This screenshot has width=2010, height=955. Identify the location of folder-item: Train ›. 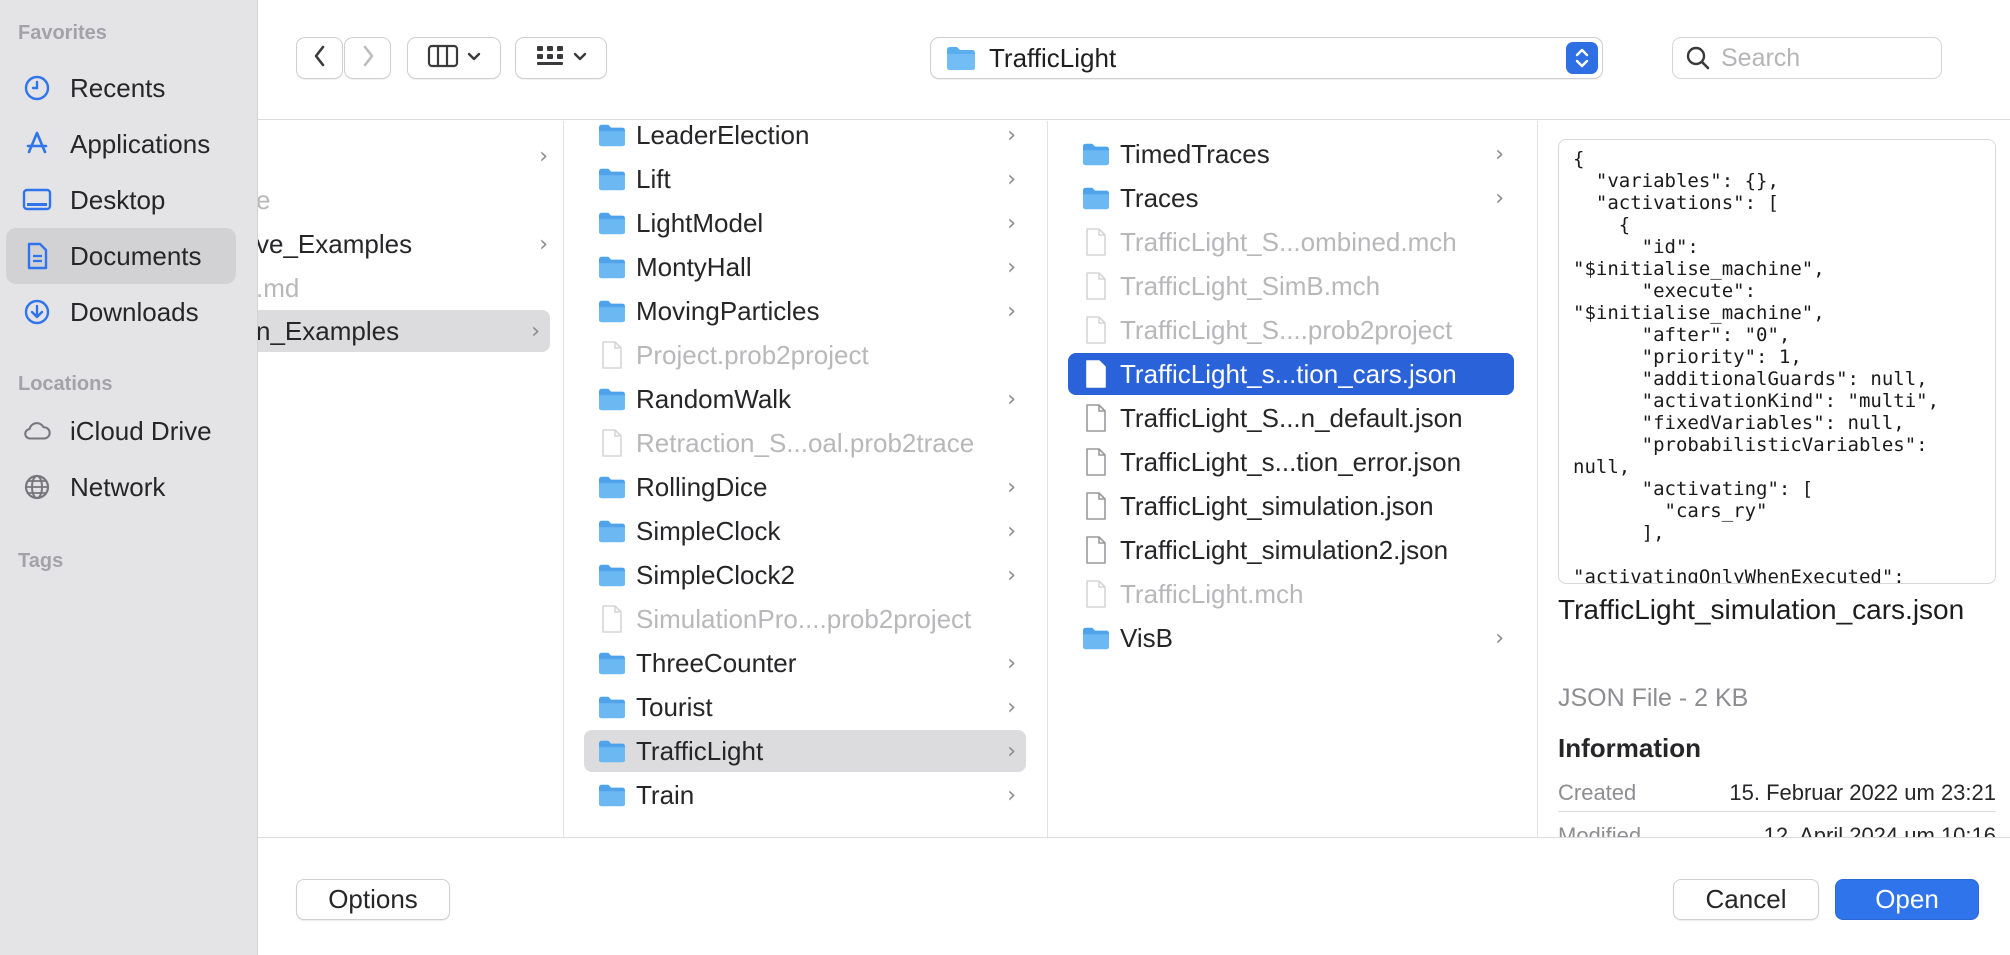
(805, 795).